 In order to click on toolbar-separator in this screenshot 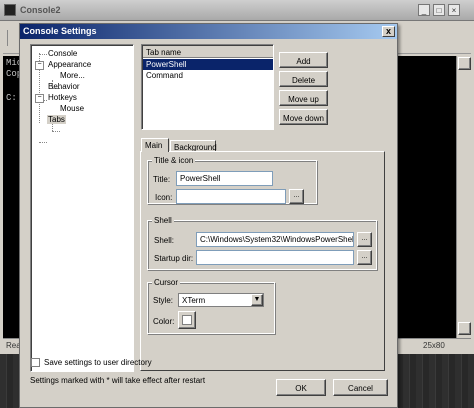, I will do `click(7, 38)`.